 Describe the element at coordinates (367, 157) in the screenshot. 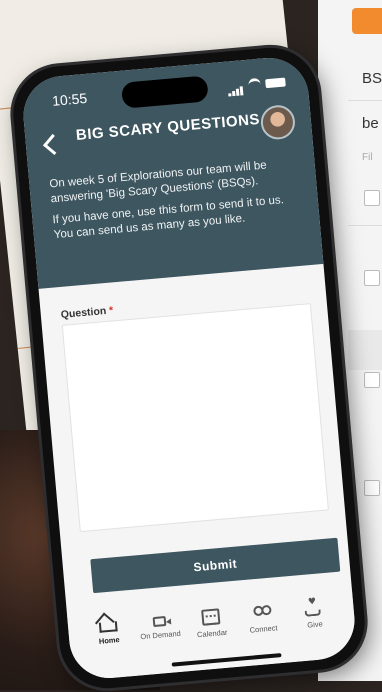

I see `background-text: Fil` at that location.